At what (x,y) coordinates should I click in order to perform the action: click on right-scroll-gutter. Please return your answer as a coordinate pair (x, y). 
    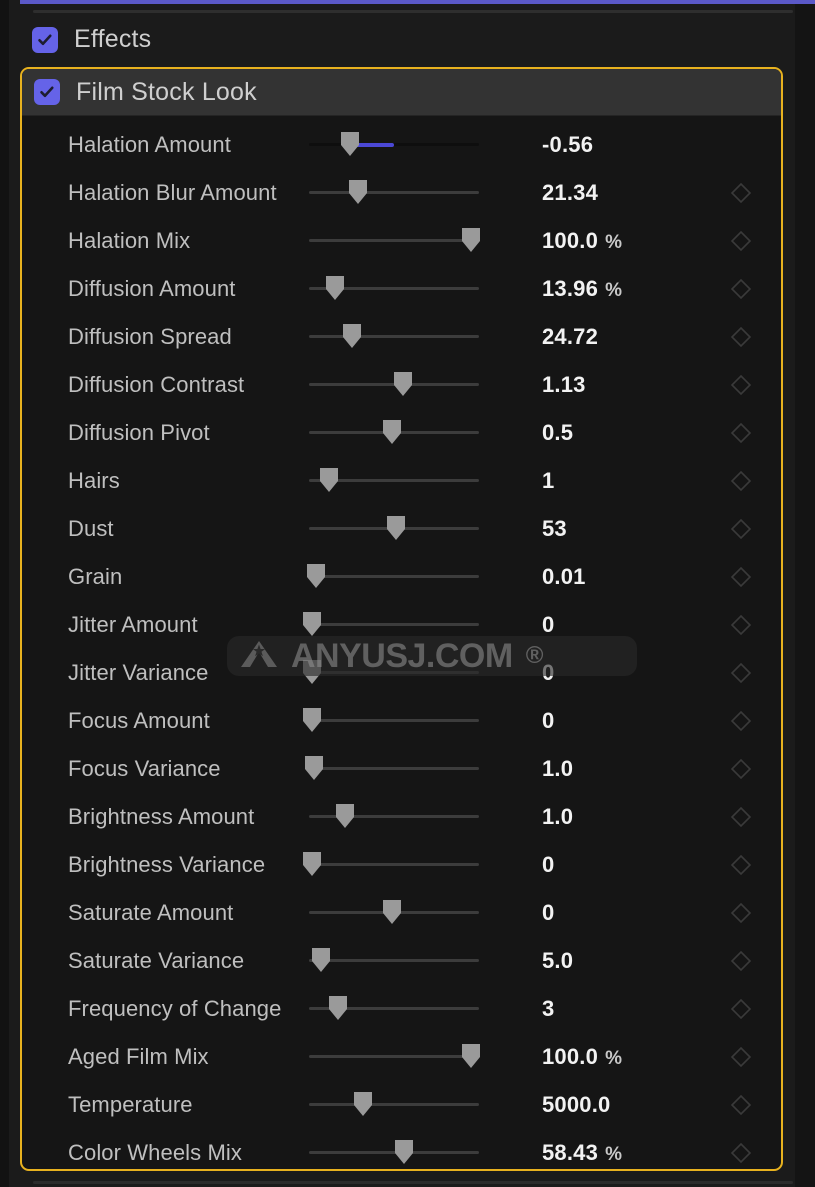
    Looking at the image, I should click on (805, 595).